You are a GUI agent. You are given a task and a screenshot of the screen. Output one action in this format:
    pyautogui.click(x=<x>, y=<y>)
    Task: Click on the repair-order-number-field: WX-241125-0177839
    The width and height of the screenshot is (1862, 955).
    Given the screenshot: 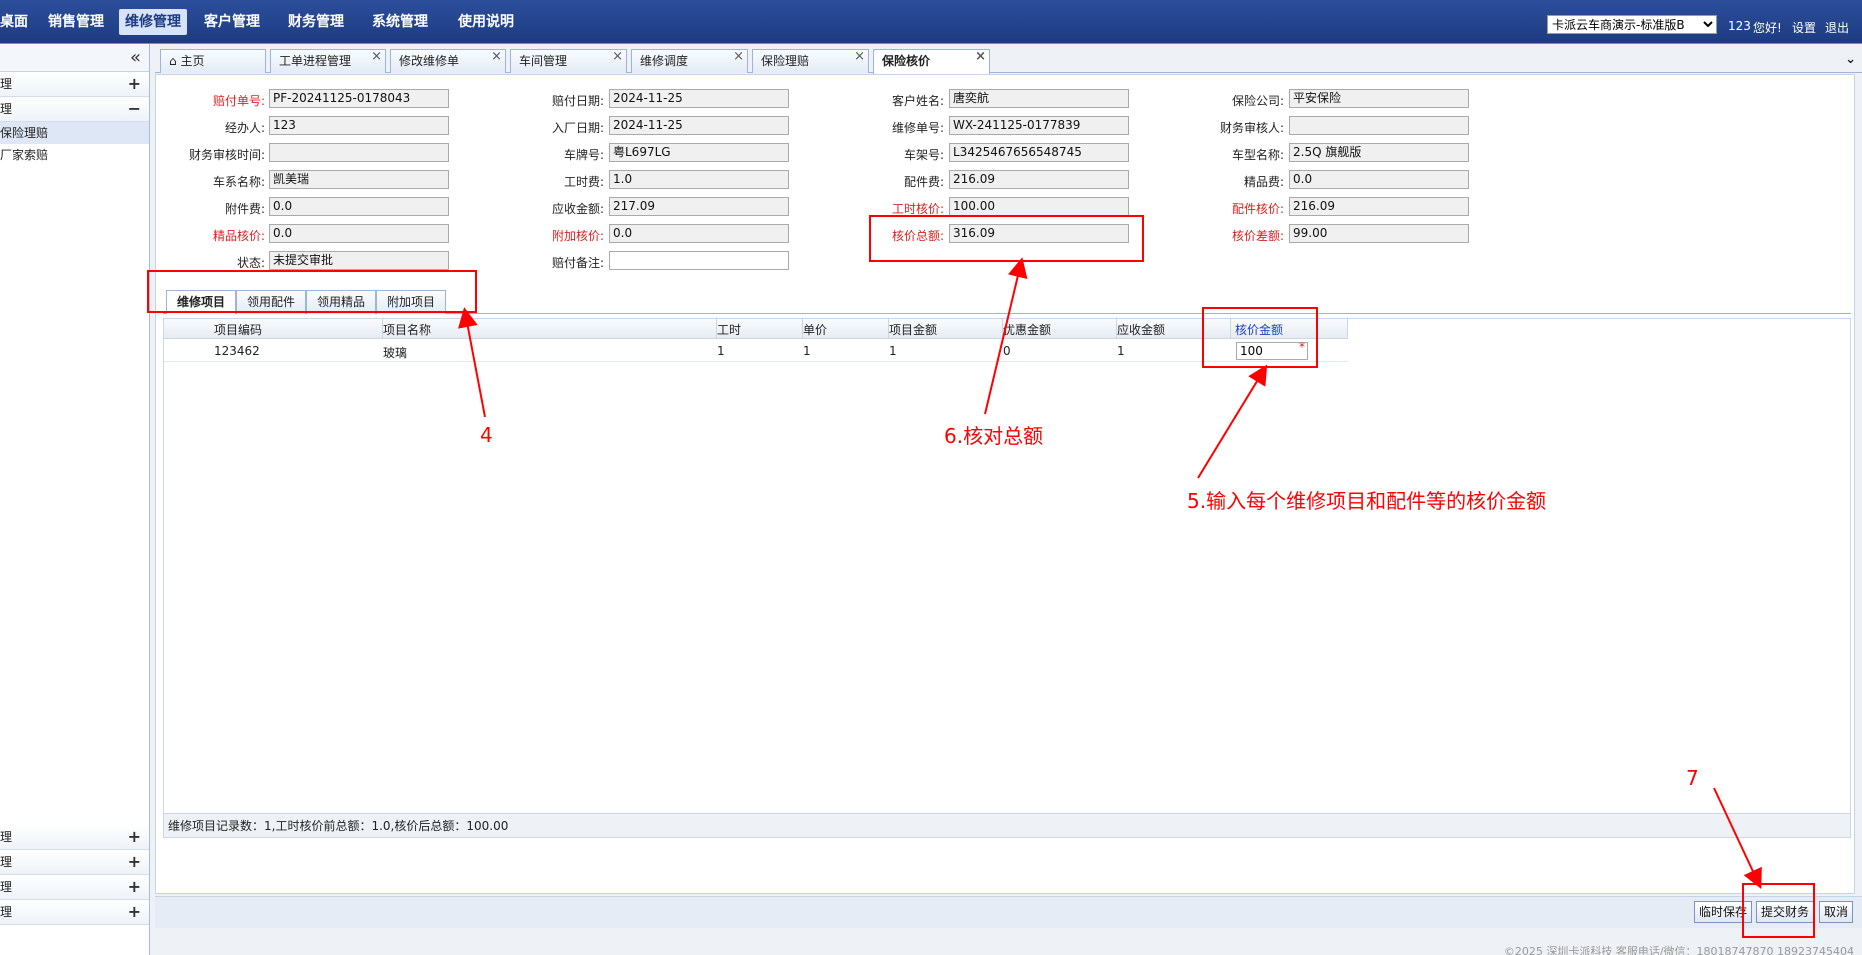 What is the action you would take?
    pyautogui.click(x=1039, y=125)
    